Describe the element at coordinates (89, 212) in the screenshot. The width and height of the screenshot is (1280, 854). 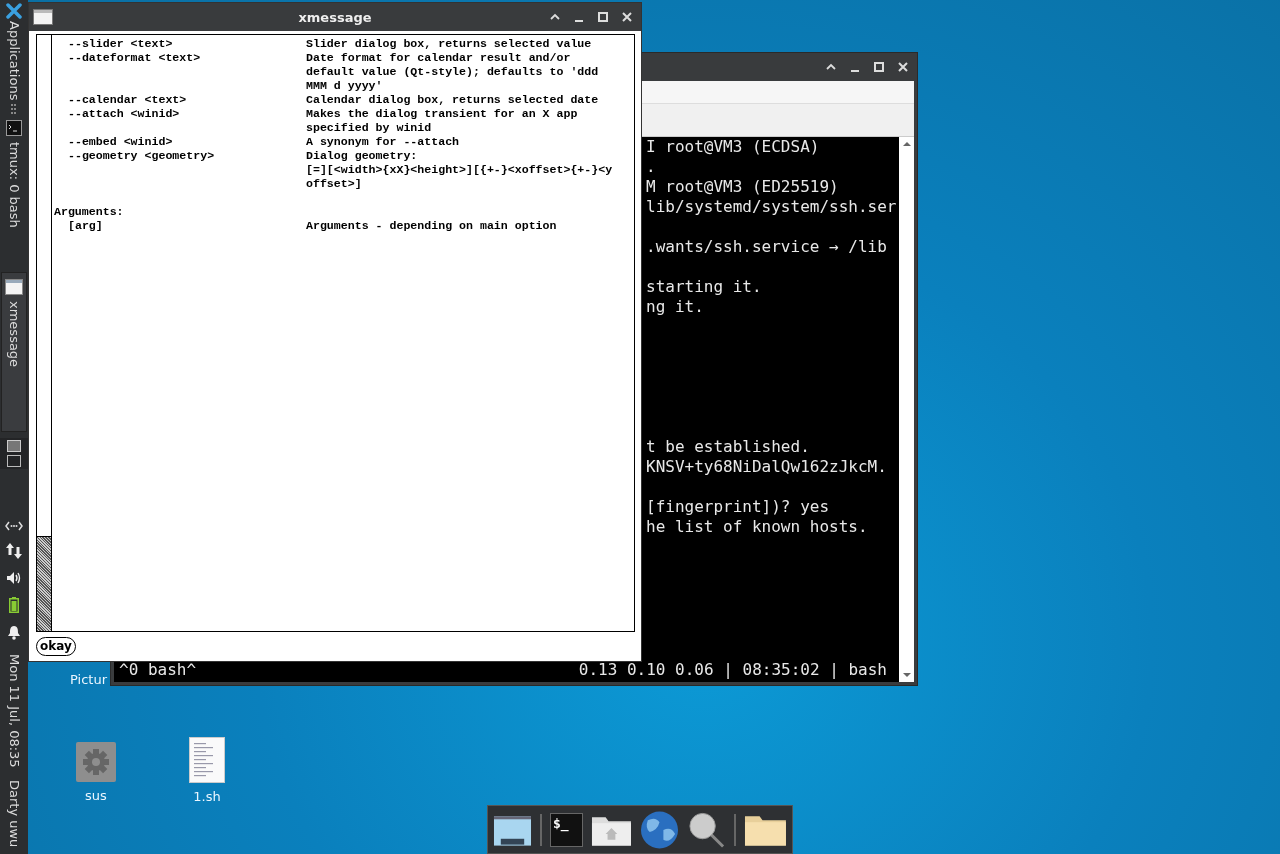
I see `section-heading: Arguments:` at that location.